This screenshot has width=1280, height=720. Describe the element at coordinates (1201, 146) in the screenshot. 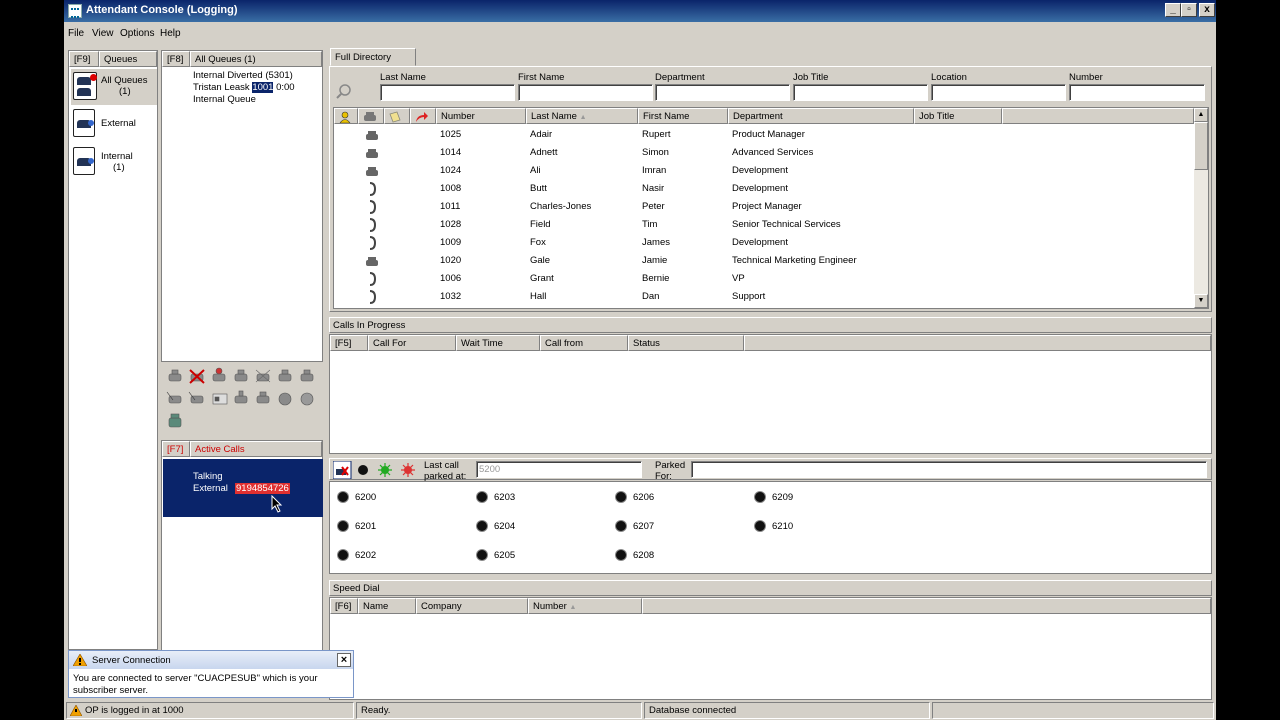

I see `scroll-thumb` at that location.